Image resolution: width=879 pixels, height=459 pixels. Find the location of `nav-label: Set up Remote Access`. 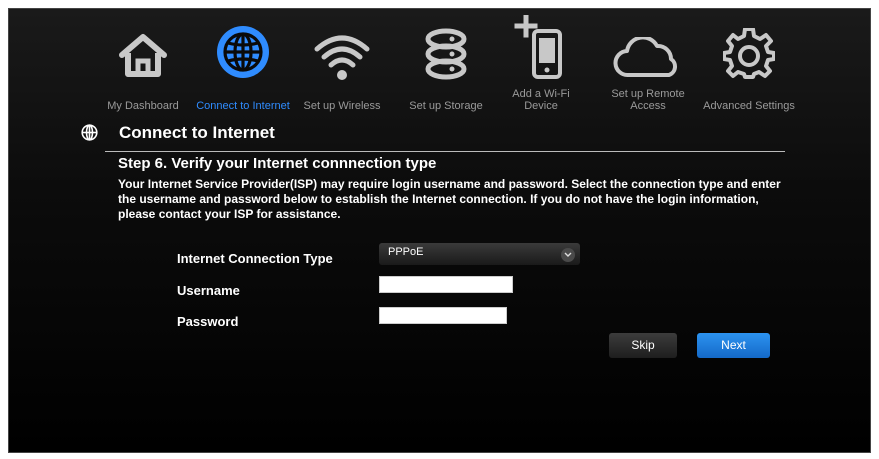

nav-label: Set up Remote Access is located at coordinates (648, 100).